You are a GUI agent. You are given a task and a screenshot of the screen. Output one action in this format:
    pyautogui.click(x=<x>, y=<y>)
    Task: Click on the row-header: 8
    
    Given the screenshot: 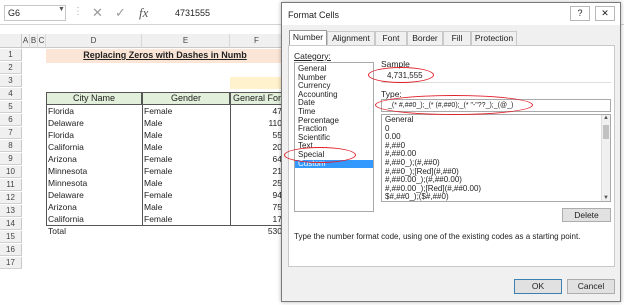 What is the action you would take?
    pyautogui.click(x=11, y=146)
    